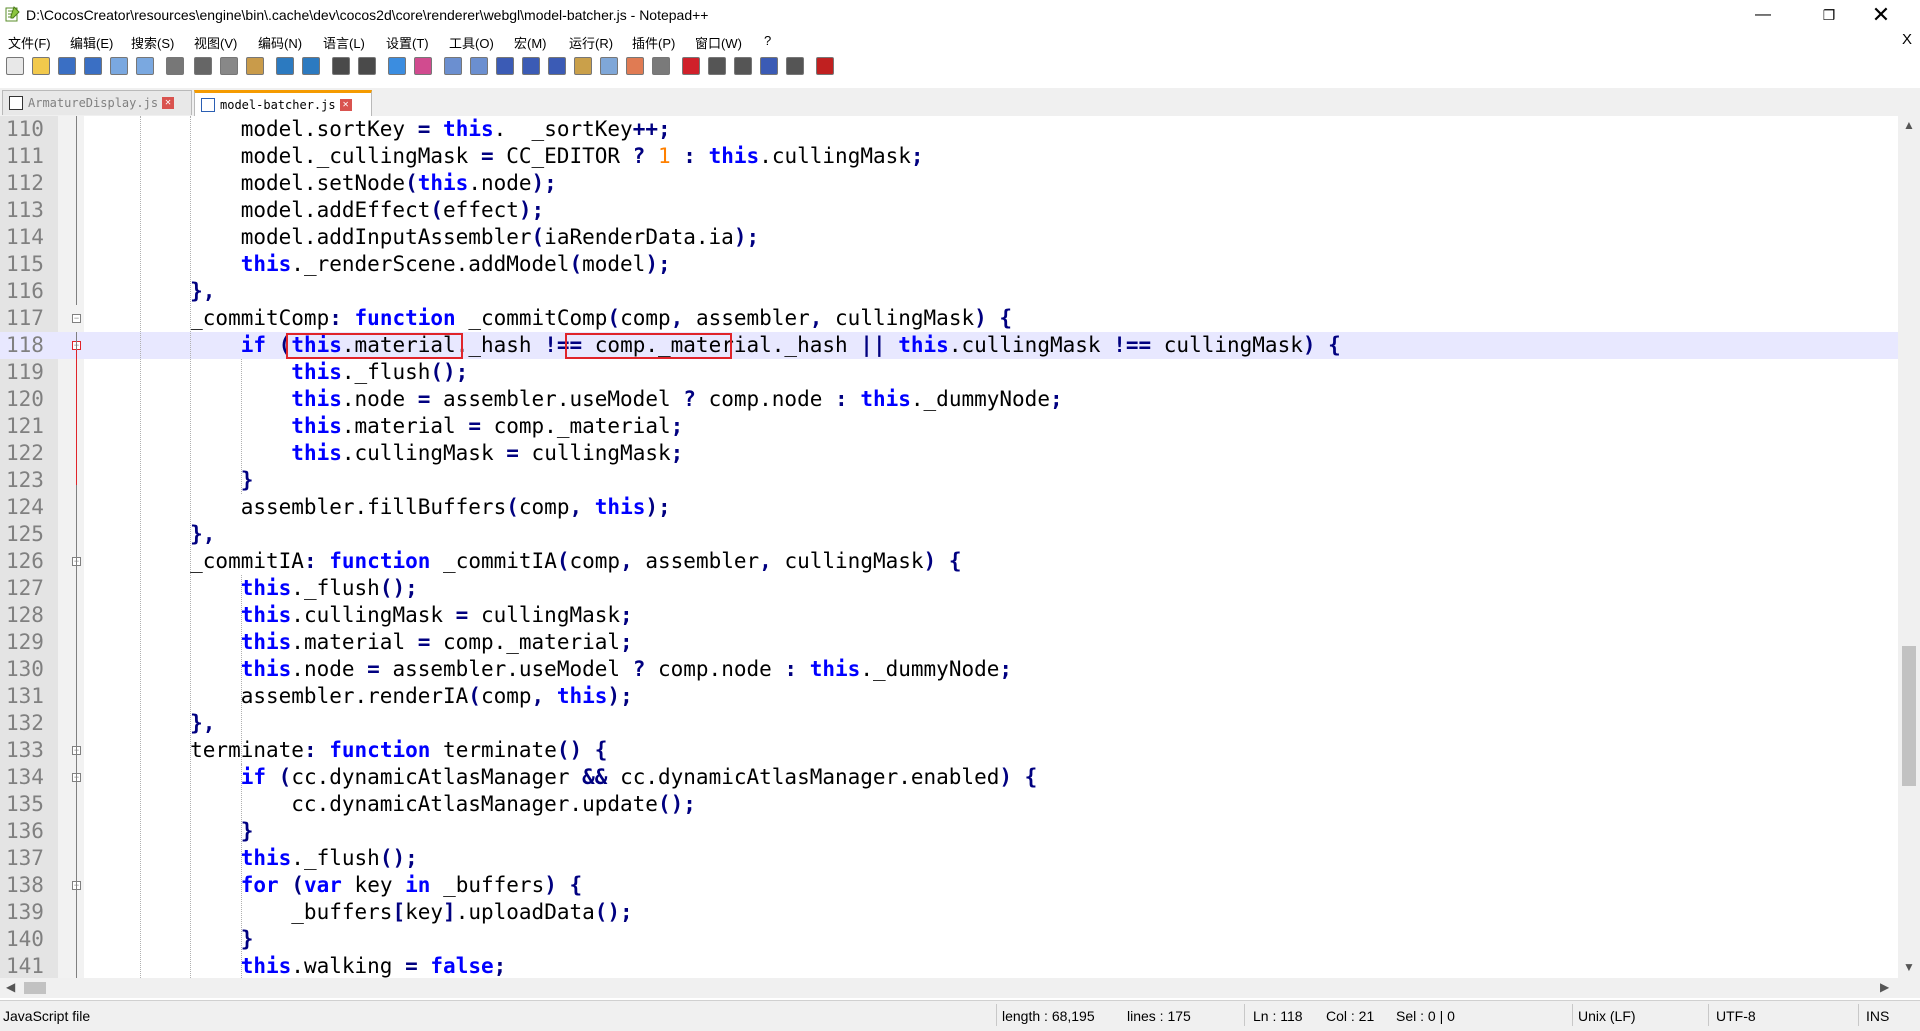 Image resolution: width=1920 pixels, height=1031 pixels. What do you see at coordinates (67, 66) in the screenshot?
I see `save-icon` at bounding box center [67, 66].